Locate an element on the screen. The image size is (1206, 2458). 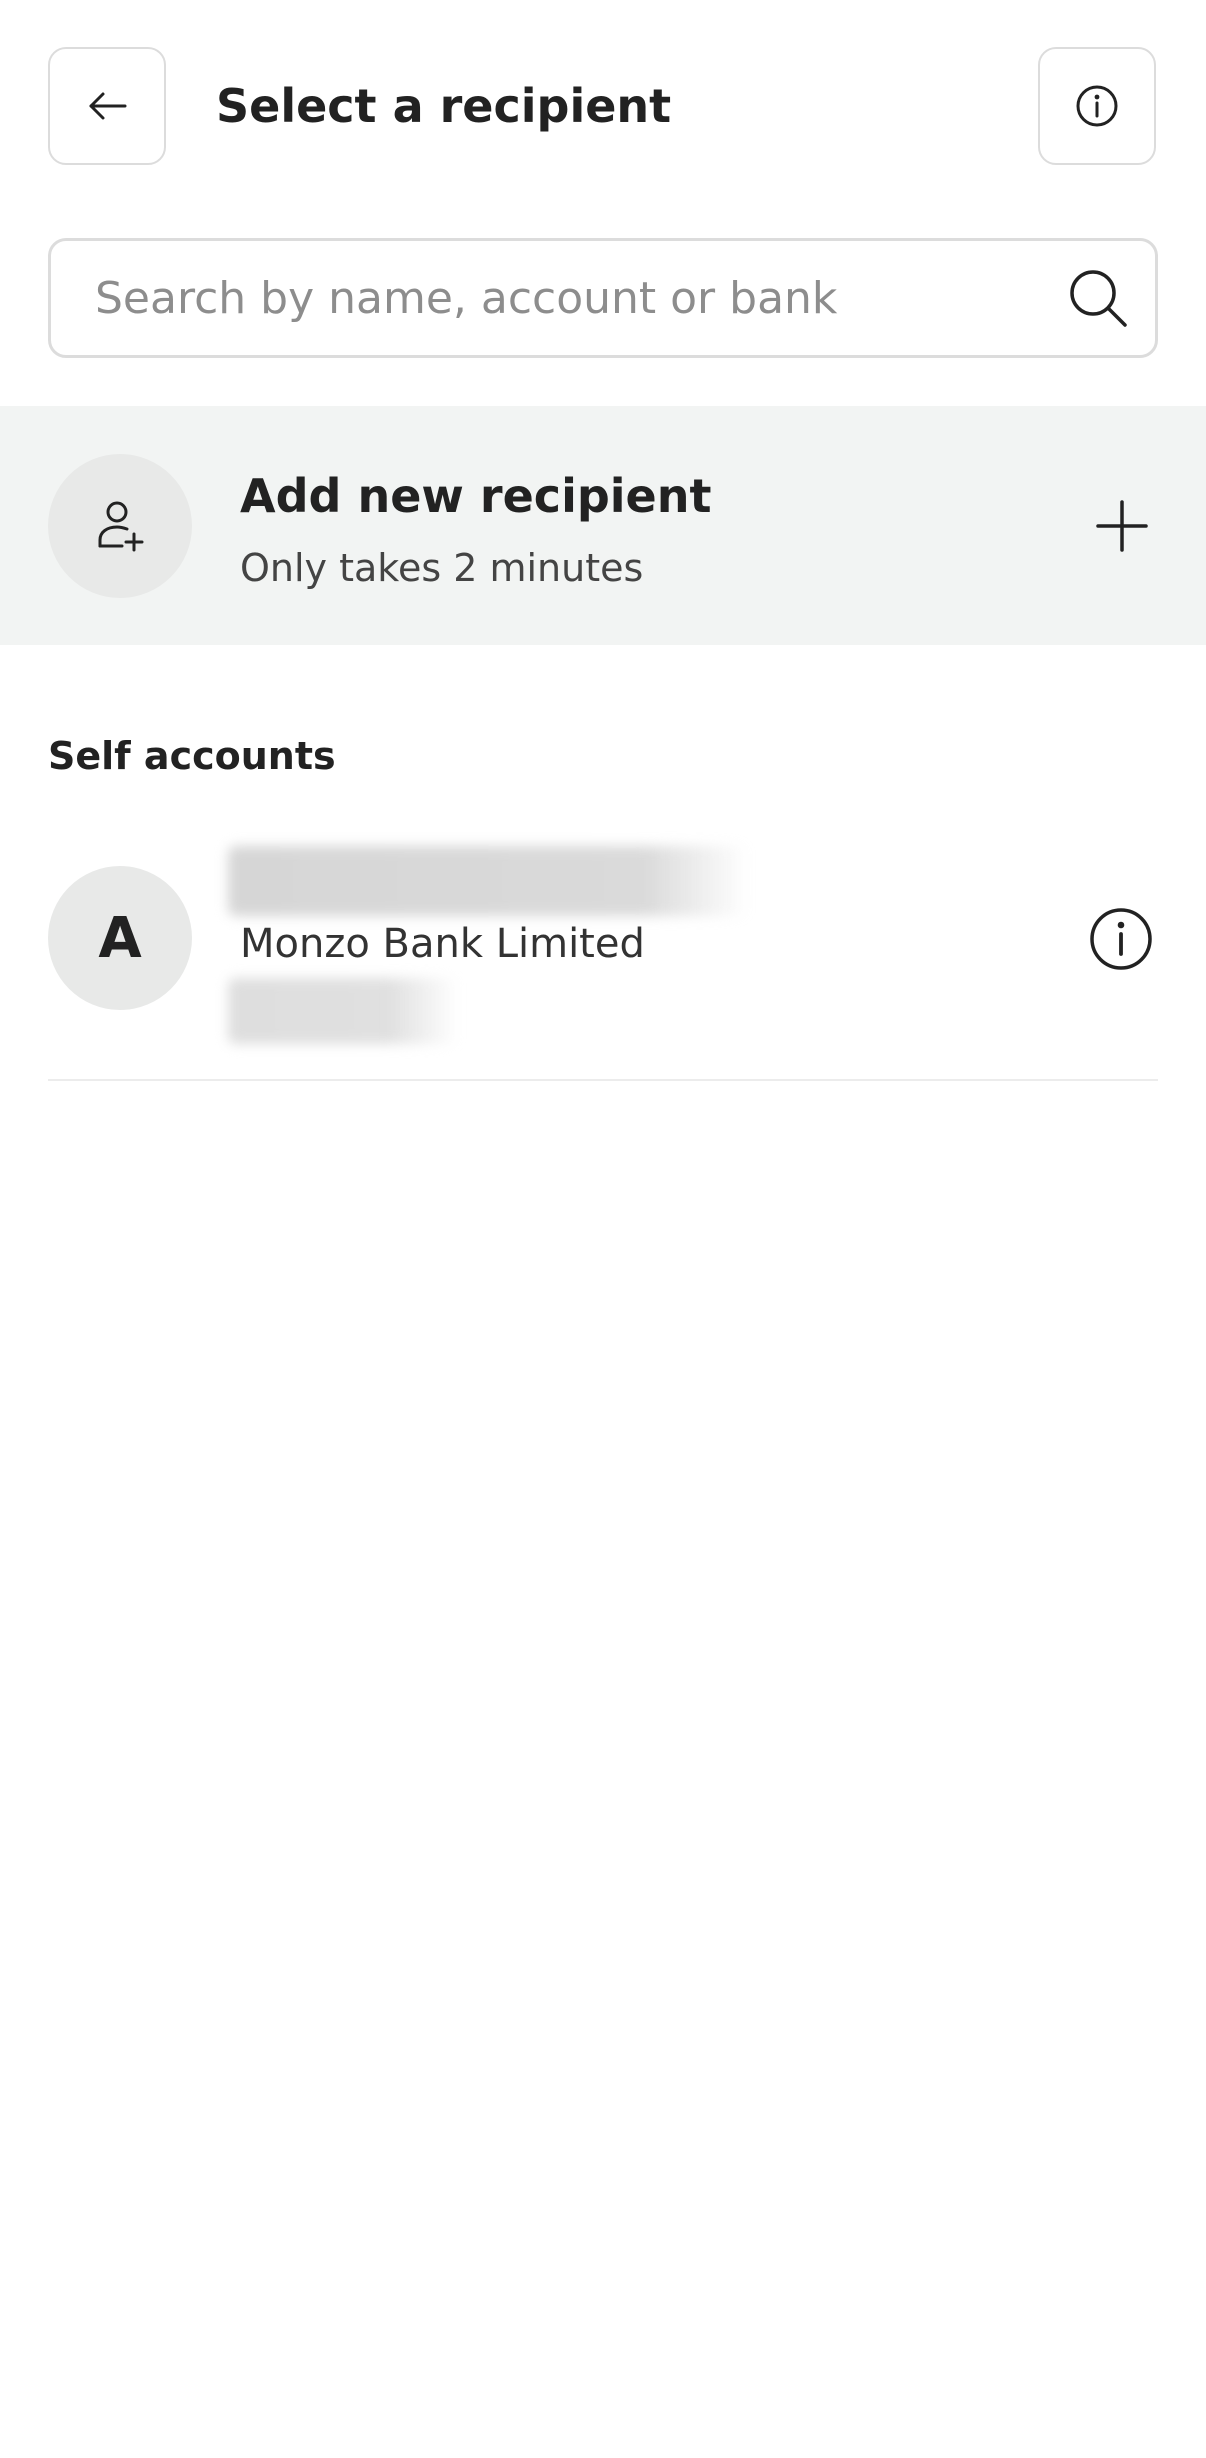
add-recipient-avatar is located at coordinates (120, 526).